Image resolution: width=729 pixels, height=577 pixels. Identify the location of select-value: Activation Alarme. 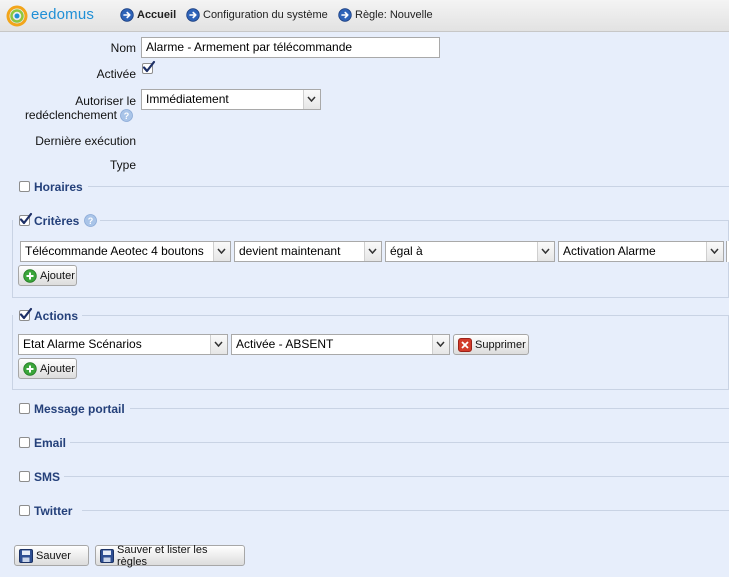
(609, 251).